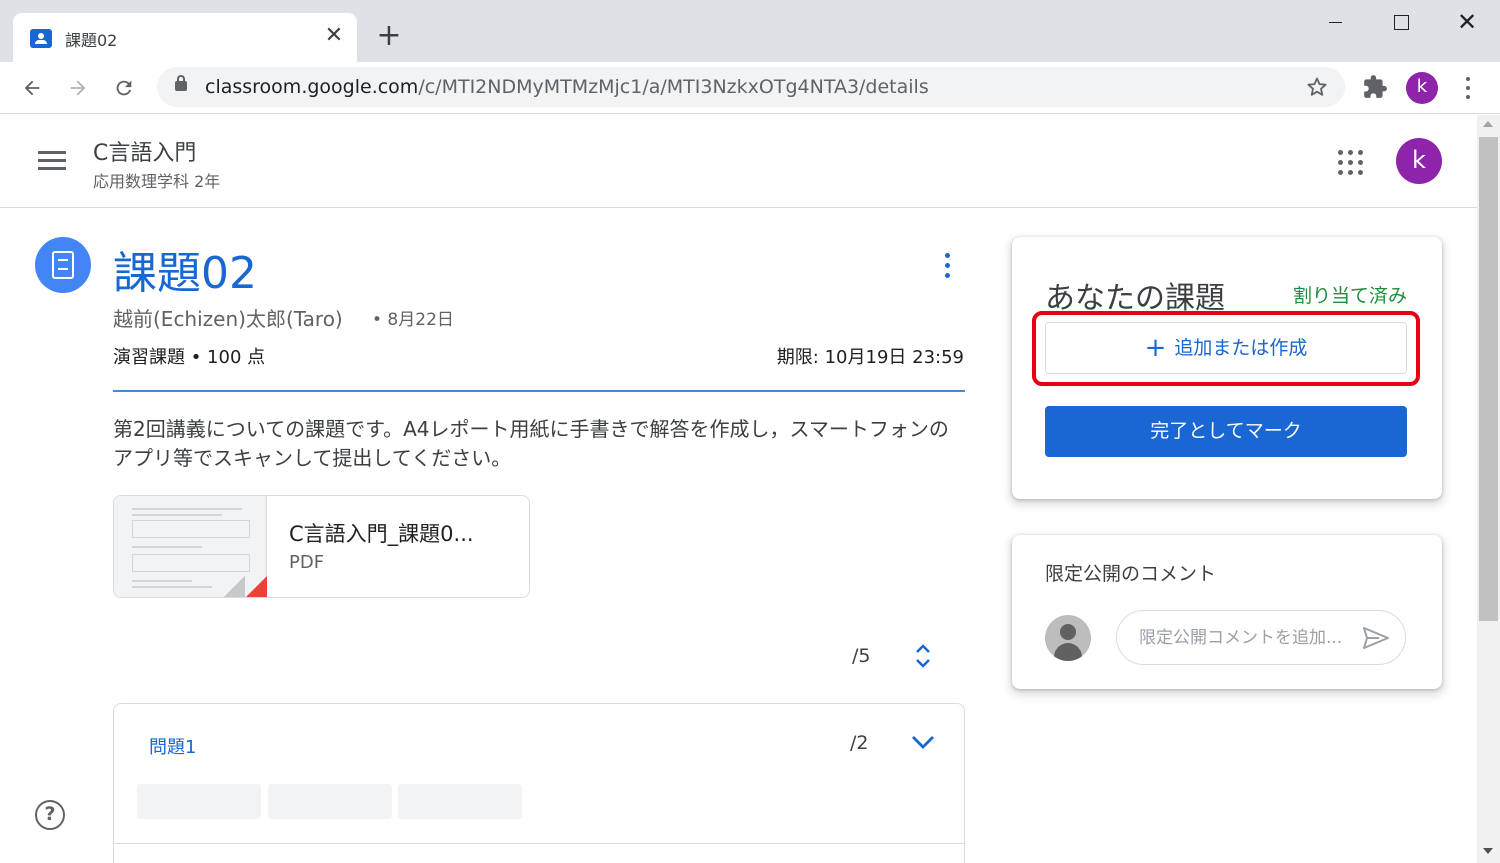 The height and width of the screenshot is (863, 1500). What do you see at coordinates (1488, 851) in the screenshot?
I see `scroll-down-icon` at bounding box center [1488, 851].